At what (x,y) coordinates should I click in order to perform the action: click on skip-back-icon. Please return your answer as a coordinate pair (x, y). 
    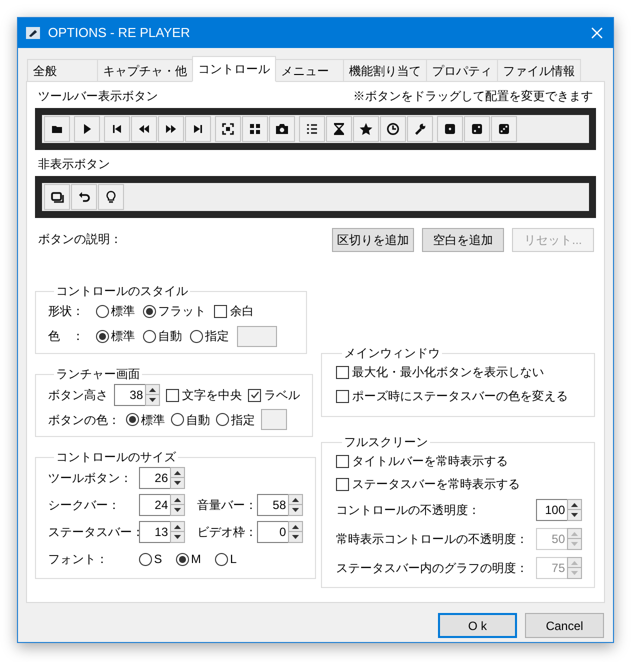
    Looking at the image, I should click on (117, 129).